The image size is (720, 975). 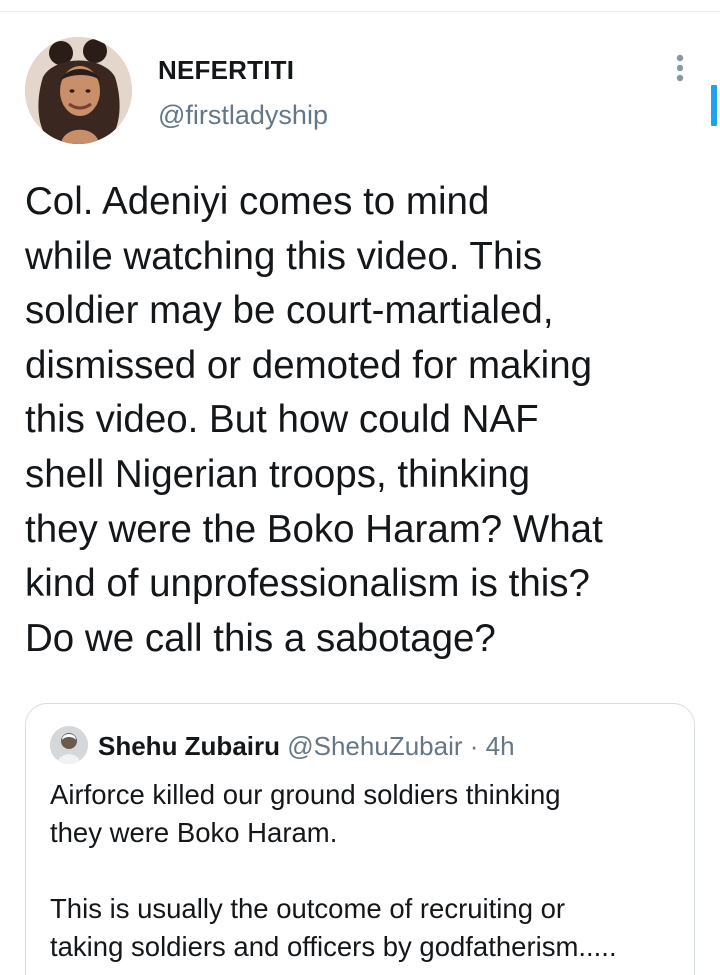 I want to click on quoted-author-avatar, so click(x=69, y=745).